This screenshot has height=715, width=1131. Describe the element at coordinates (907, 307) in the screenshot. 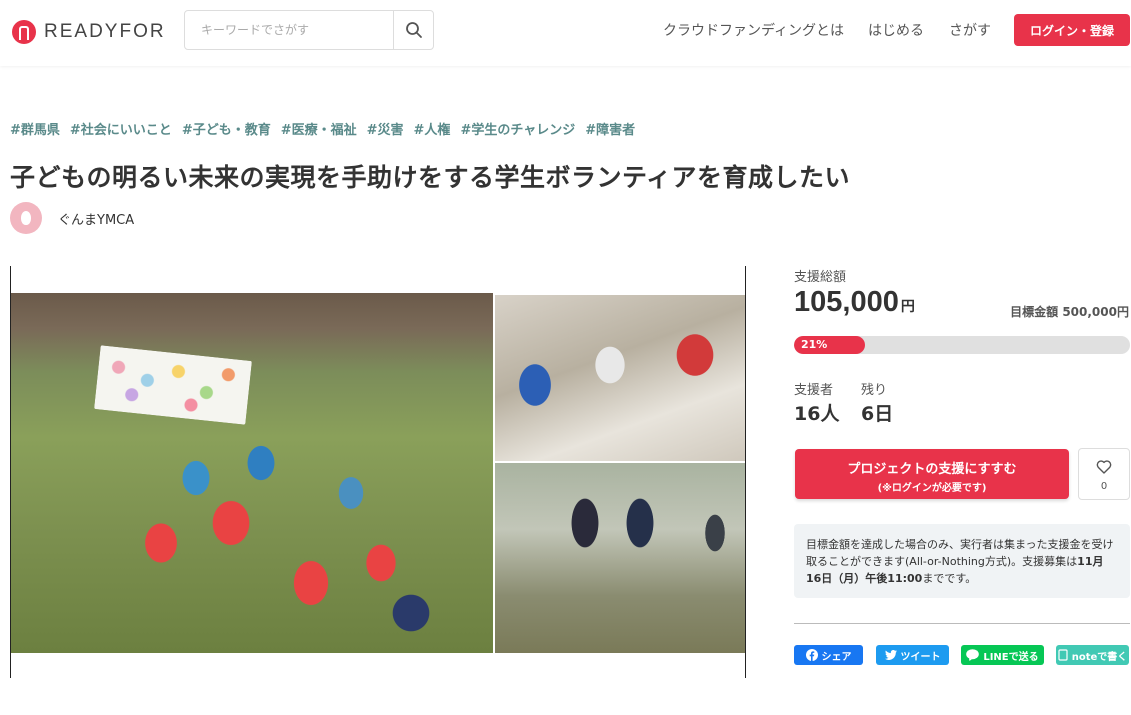

I see `total-amount-unit: 円` at that location.